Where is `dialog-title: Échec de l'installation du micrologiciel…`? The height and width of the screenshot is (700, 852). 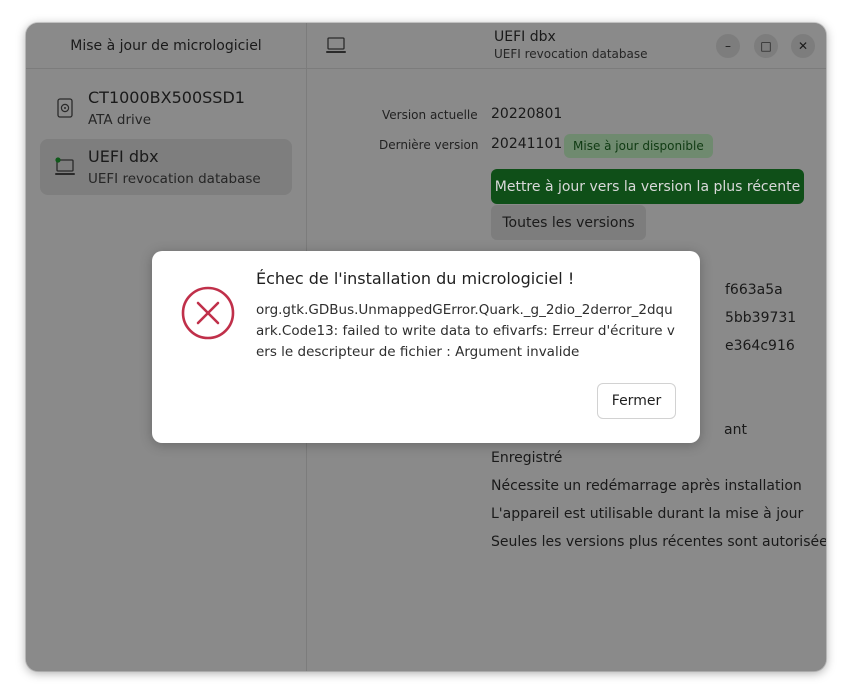 dialog-title: Échec de l'installation du micrologiciel… is located at coordinates (415, 278).